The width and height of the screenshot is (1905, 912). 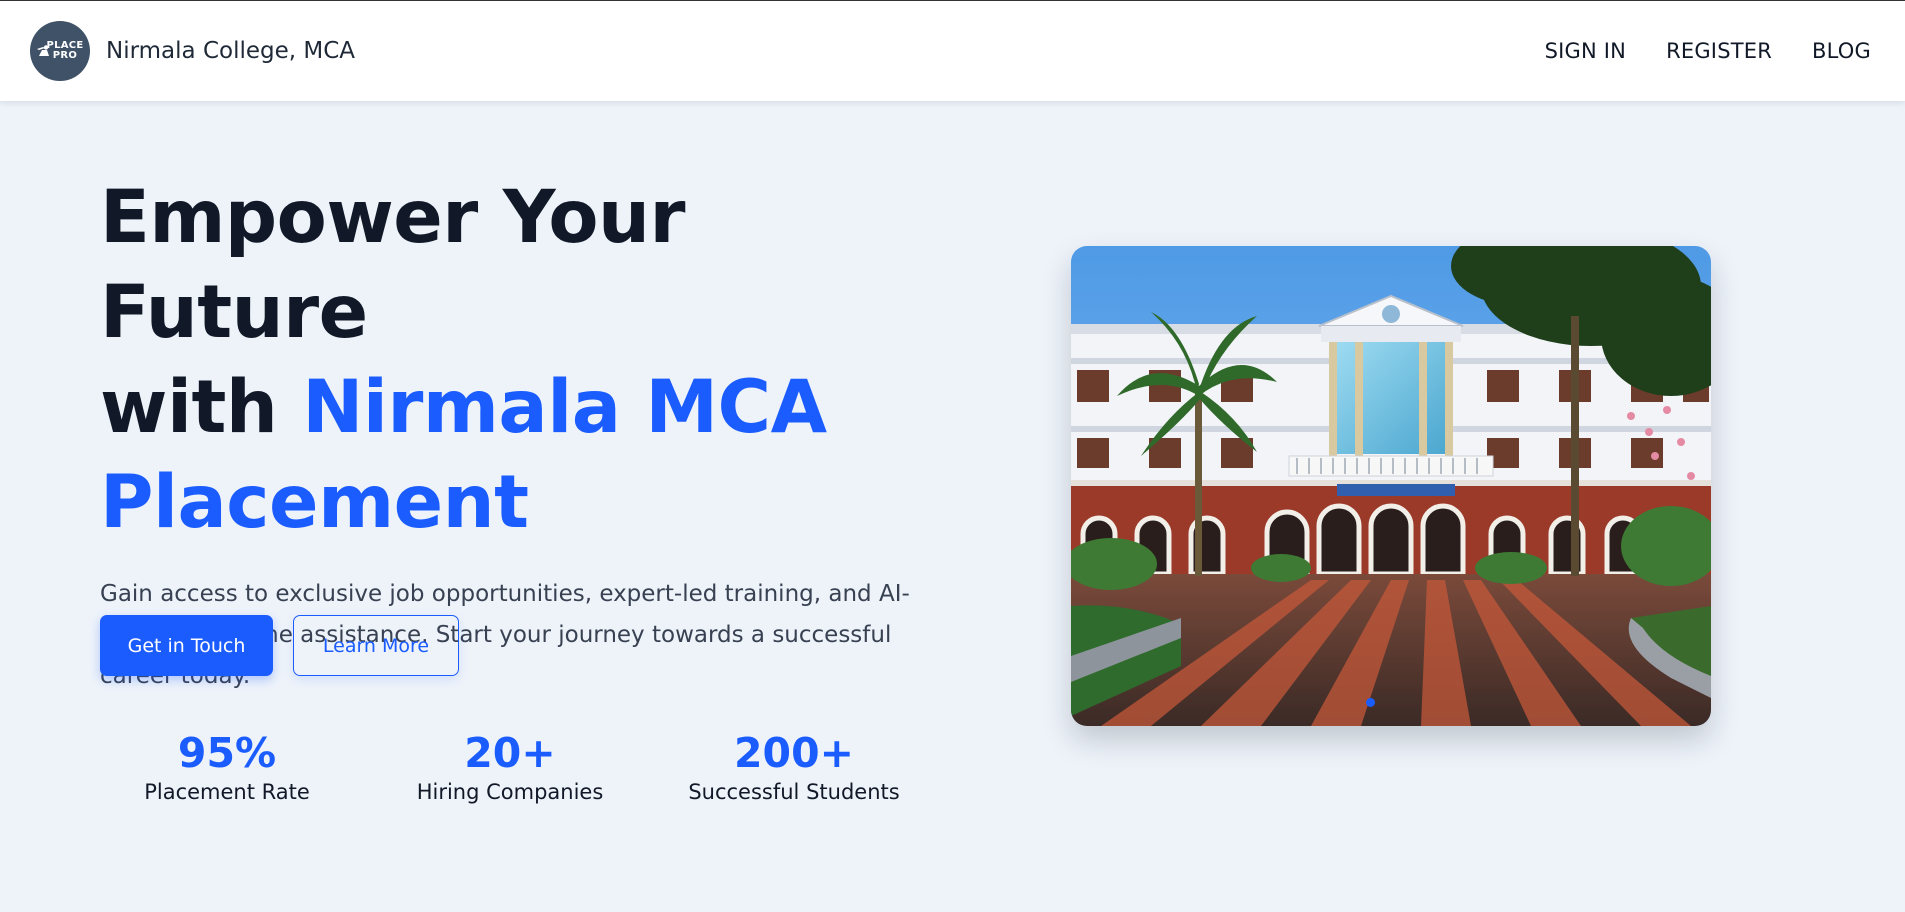 I want to click on college-logo-icon: PLACE PRO, so click(x=60, y=51).